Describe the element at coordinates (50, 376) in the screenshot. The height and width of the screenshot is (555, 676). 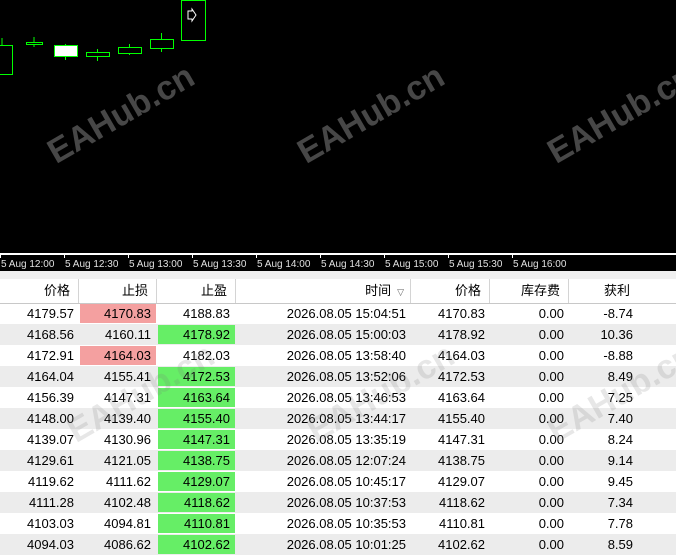
I see `table-cell-price-open: 4164.04` at that location.